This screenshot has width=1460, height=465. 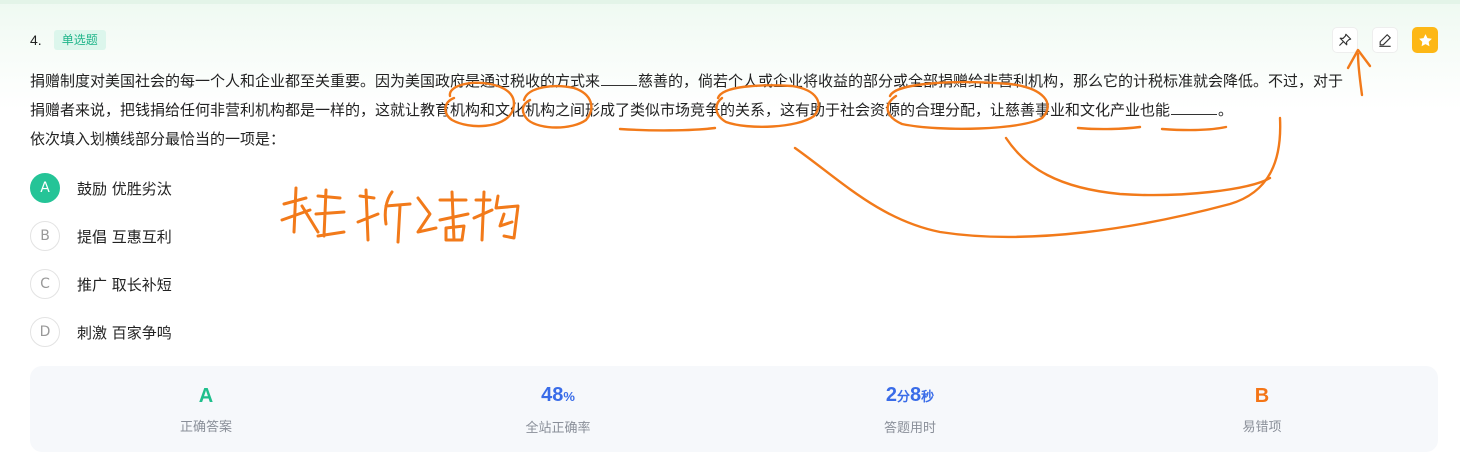 What do you see at coordinates (45, 284) in the screenshot?
I see `option-letter: C` at bounding box center [45, 284].